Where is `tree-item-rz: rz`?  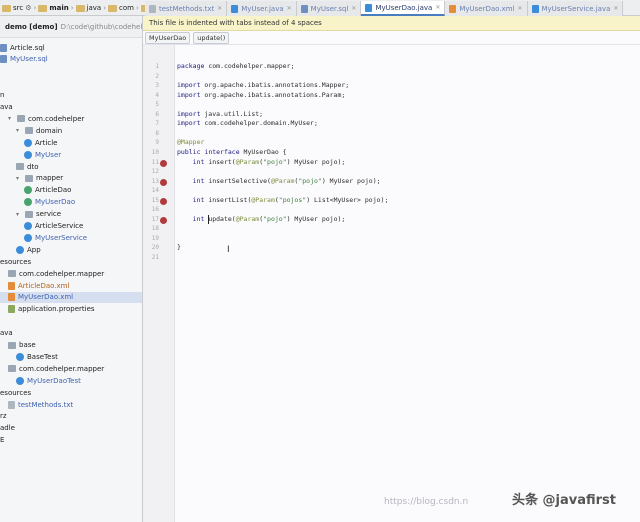
tree-item-rz: rz is located at coordinates (71, 416).